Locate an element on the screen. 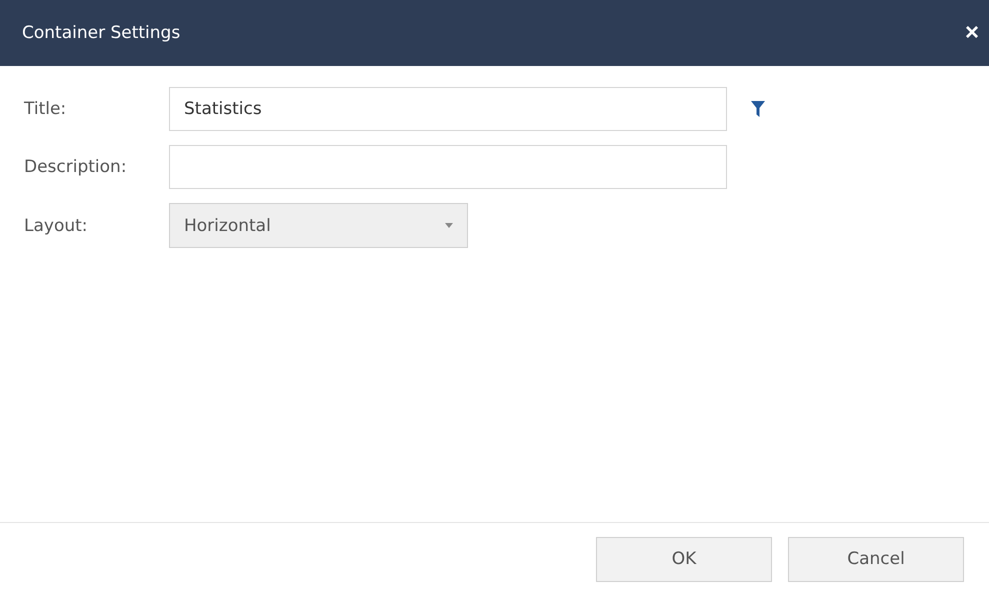 The height and width of the screenshot is (595, 989). layout-dropdown: Horizontal is located at coordinates (318, 225).